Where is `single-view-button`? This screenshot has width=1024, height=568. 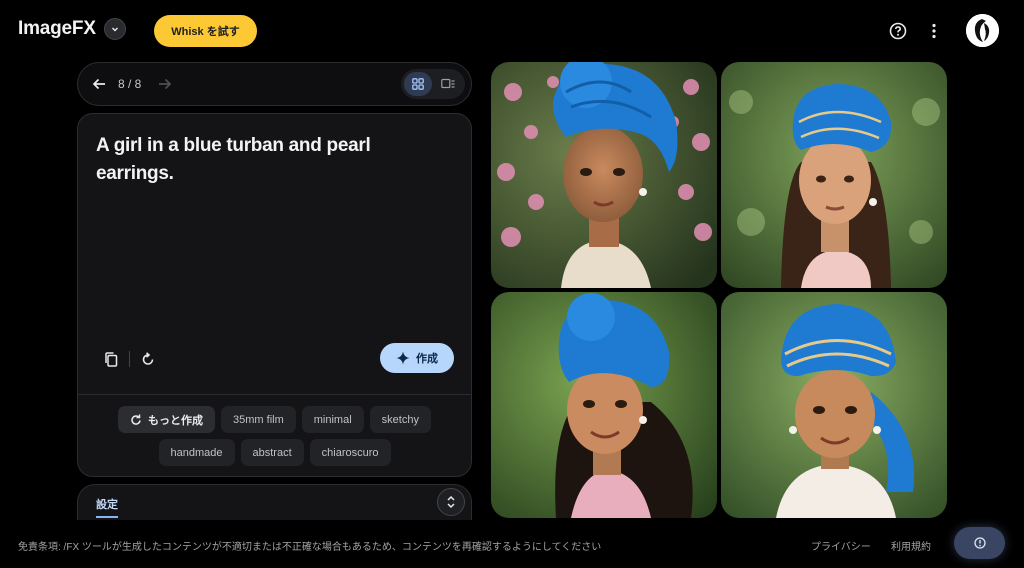
single-view-button is located at coordinates (448, 84).